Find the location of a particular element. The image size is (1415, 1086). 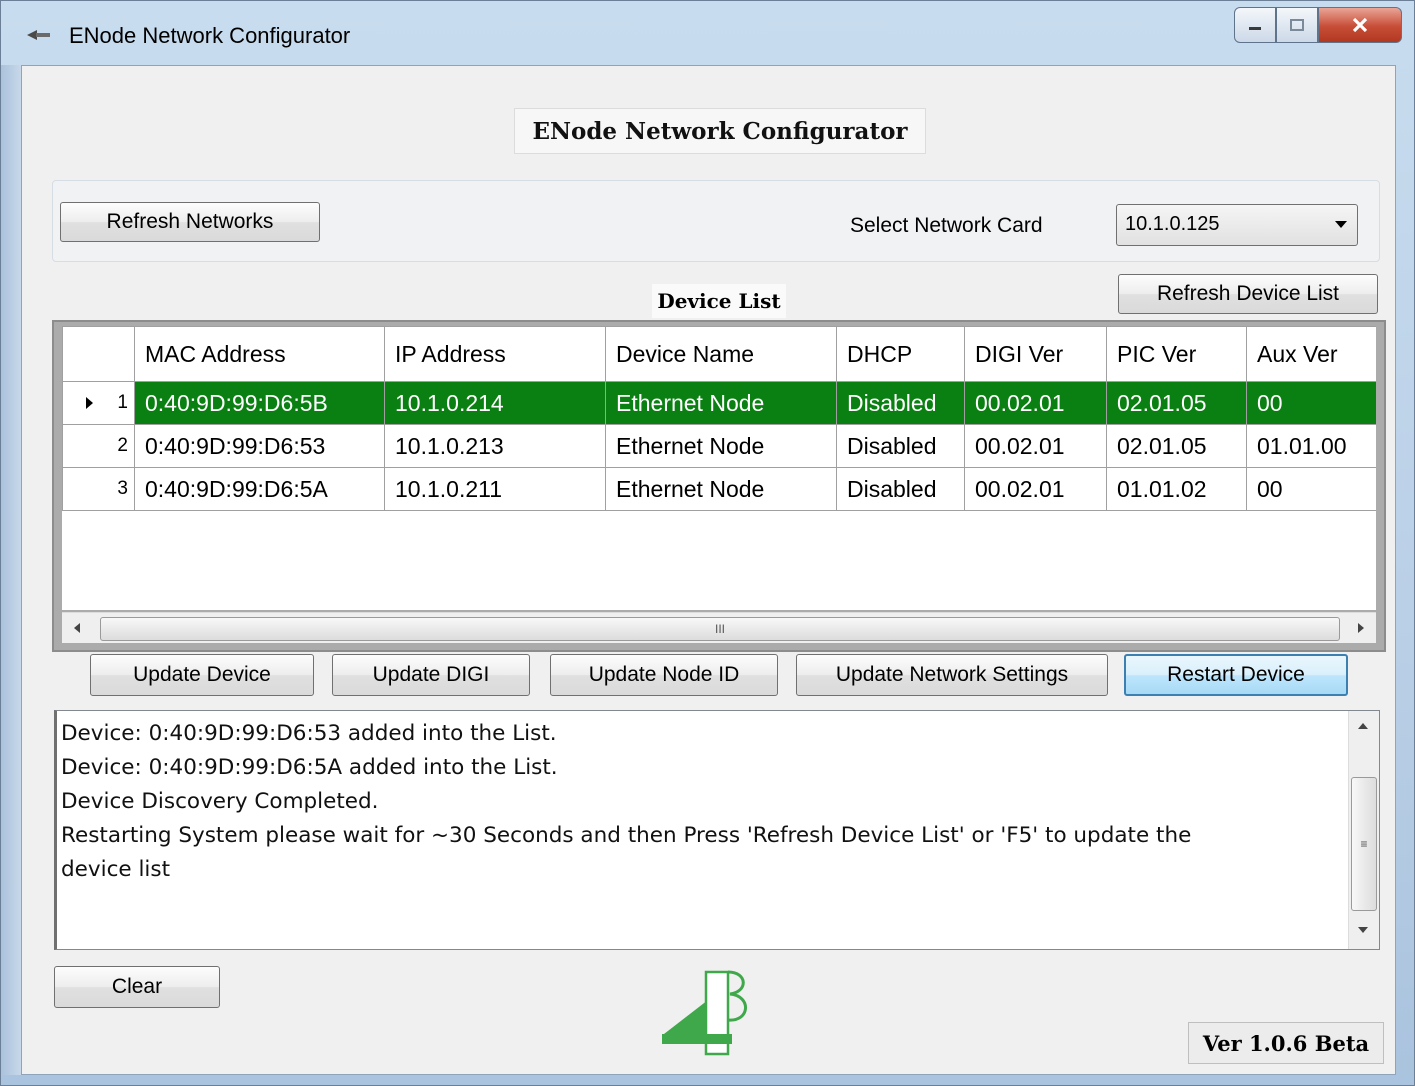

column-header: DHCP is located at coordinates (900, 354).